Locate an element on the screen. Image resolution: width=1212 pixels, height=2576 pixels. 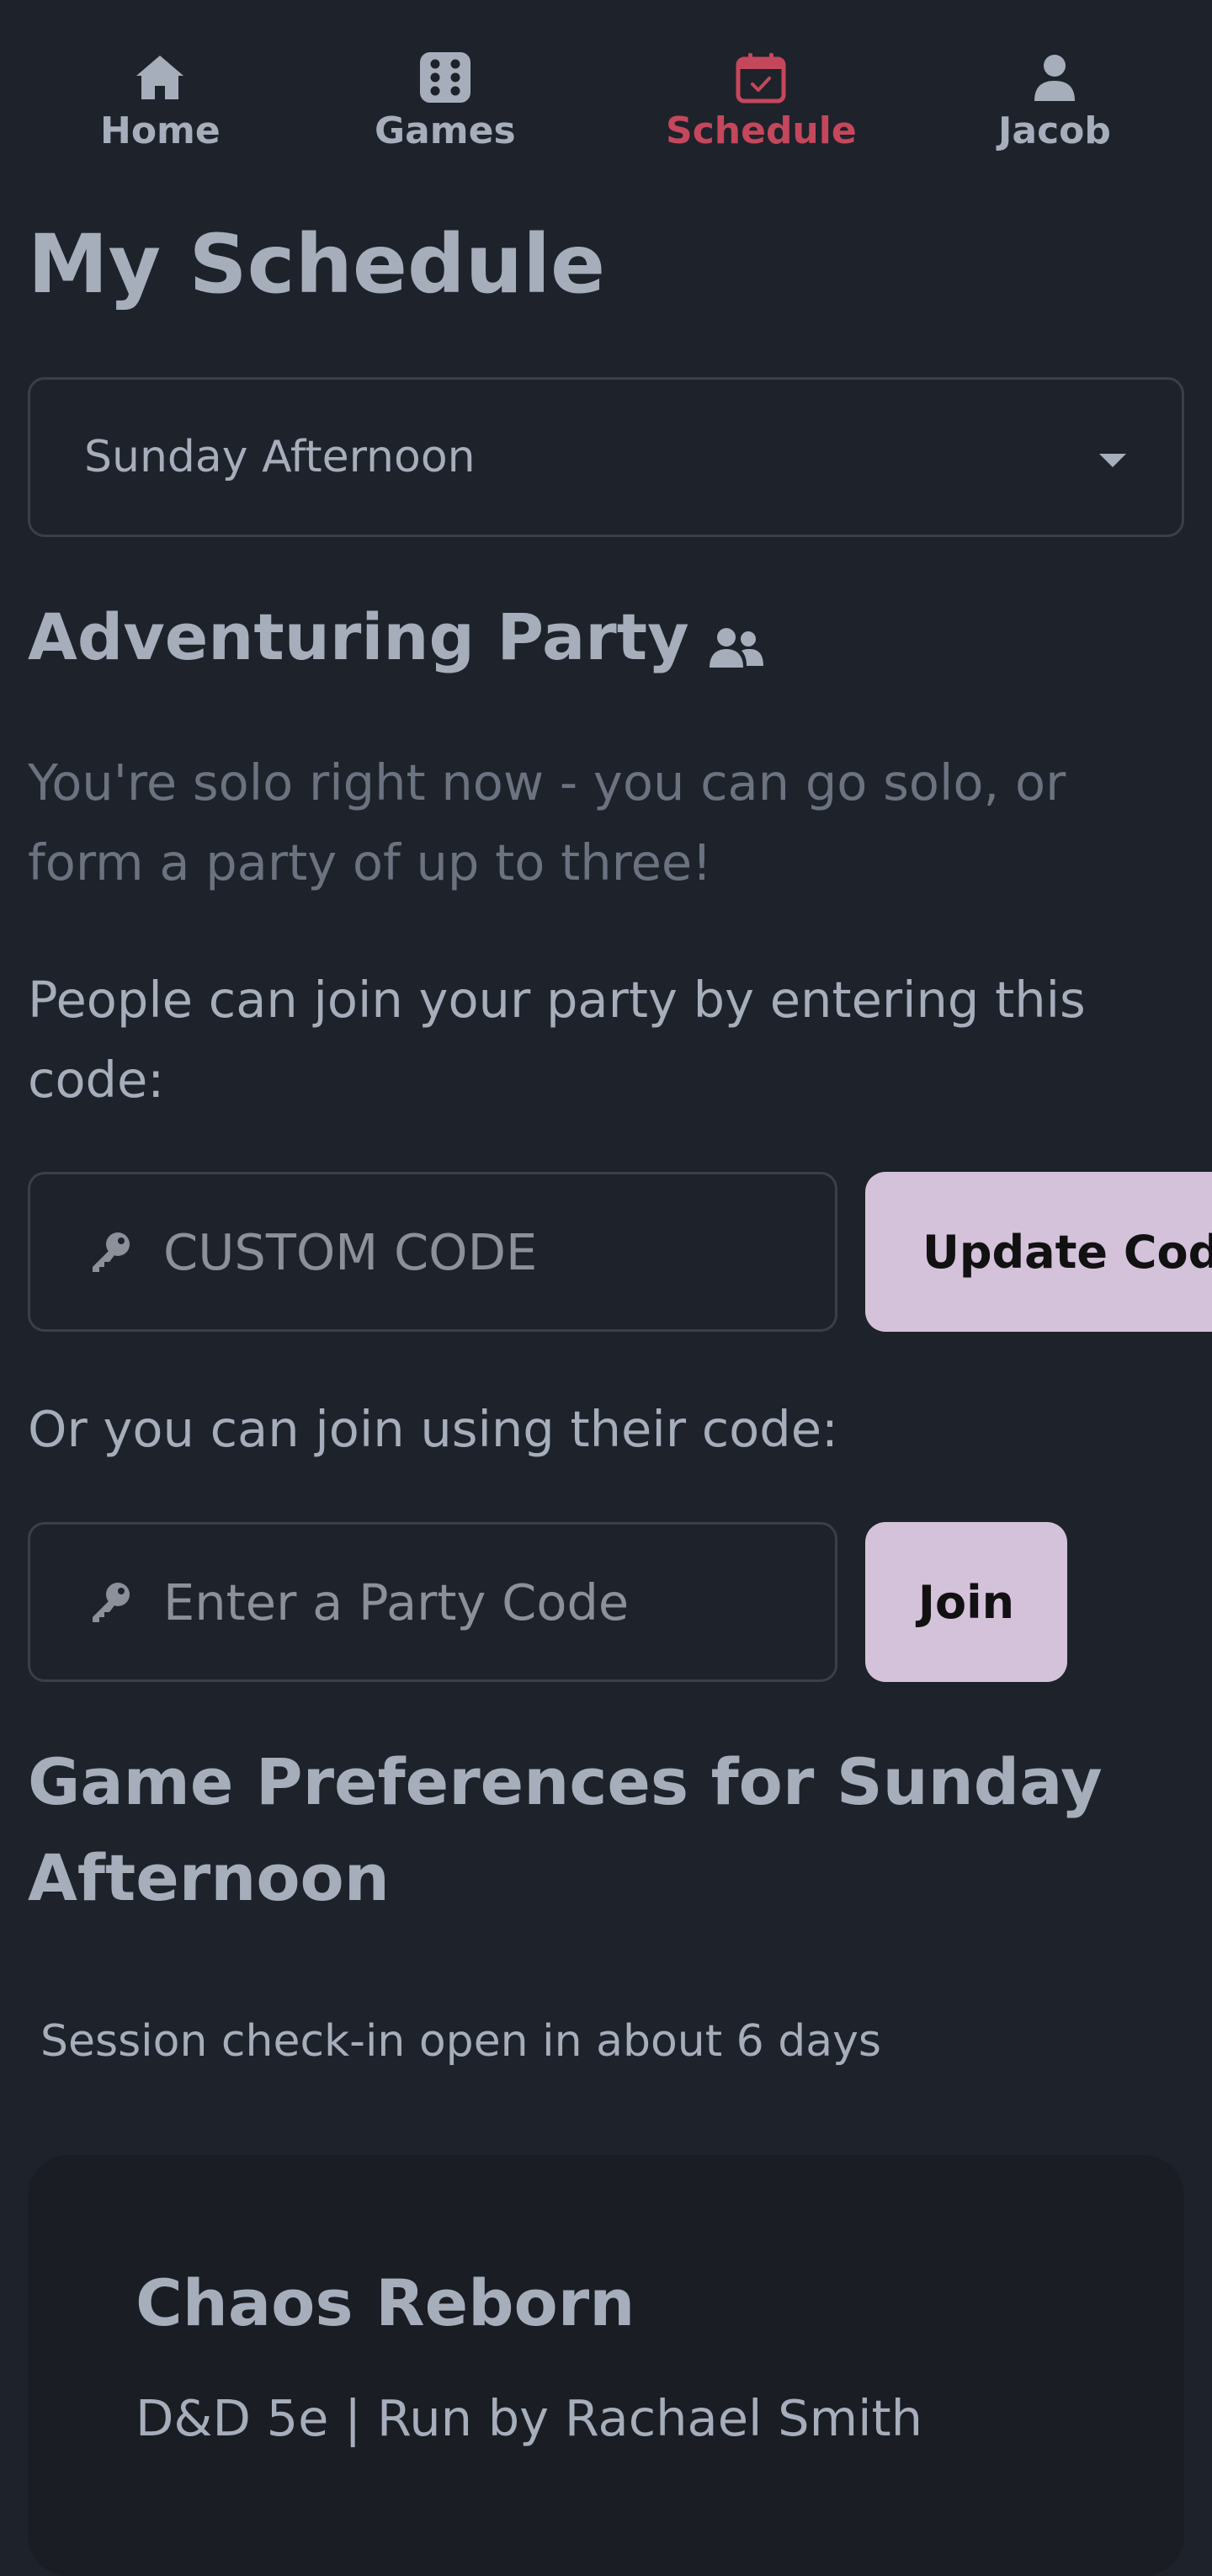
party-code-field is located at coordinates (432, 1602).